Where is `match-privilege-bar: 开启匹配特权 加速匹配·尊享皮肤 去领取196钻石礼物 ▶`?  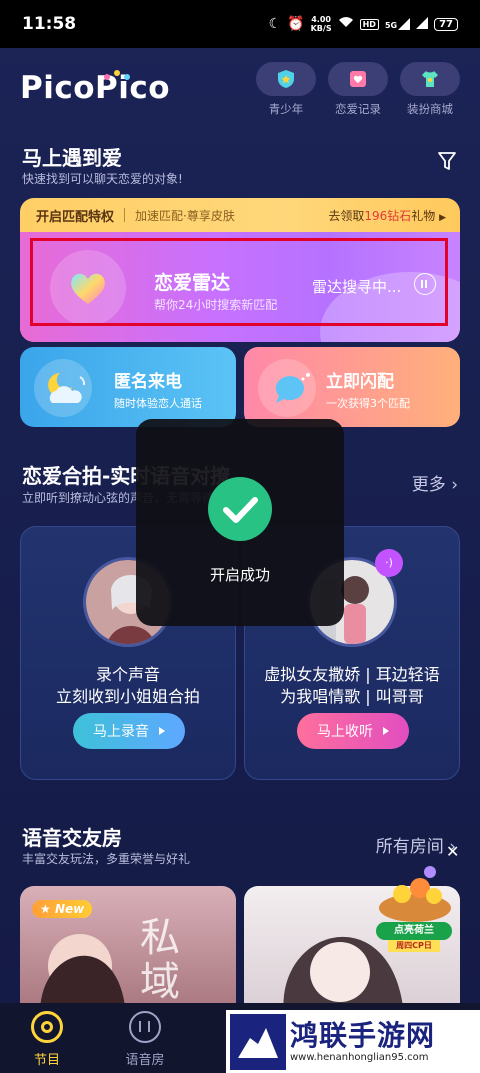 match-privilege-bar: 开启匹配特权 加速匹配·尊享皮肤 去领取196钻石礼物 ▶ is located at coordinates (240, 215).